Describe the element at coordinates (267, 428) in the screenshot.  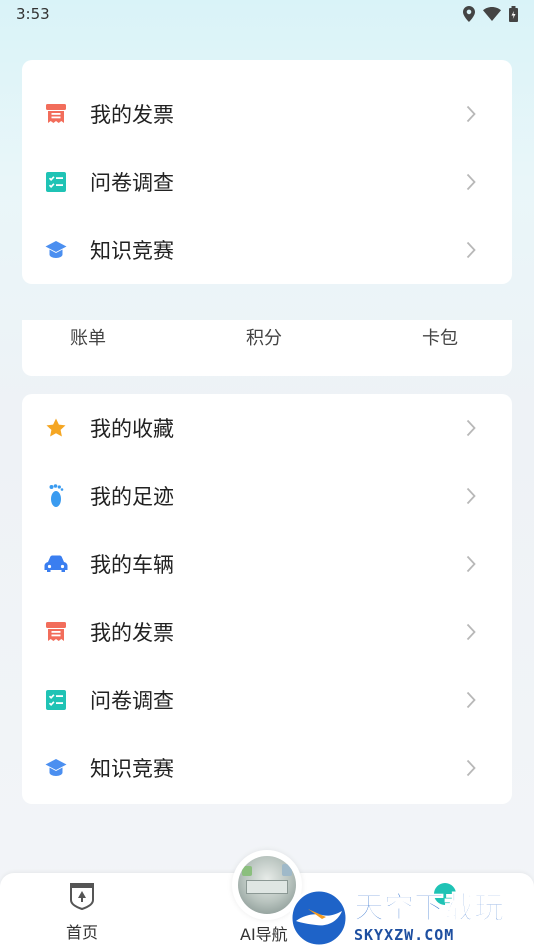
I see `menu-item-favorites: 我的收藏` at that location.